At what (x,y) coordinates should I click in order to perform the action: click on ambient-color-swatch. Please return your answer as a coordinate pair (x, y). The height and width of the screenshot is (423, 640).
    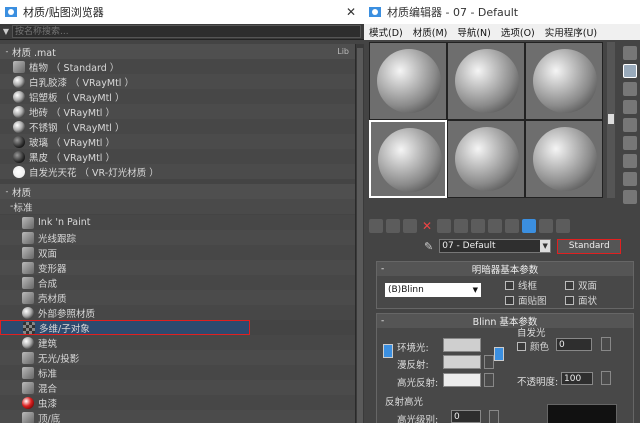
    Looking at the image, I should click on (462, 345).